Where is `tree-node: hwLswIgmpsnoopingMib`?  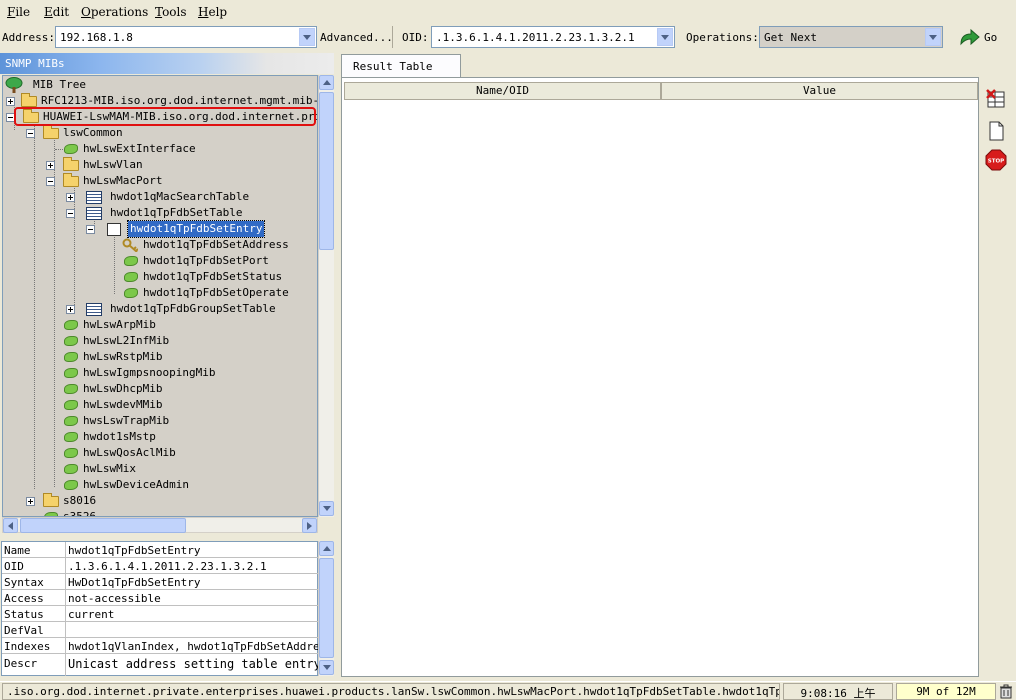 tree-node: hwLswIgmpsnoopingMib is located at coordinates (160, 373).